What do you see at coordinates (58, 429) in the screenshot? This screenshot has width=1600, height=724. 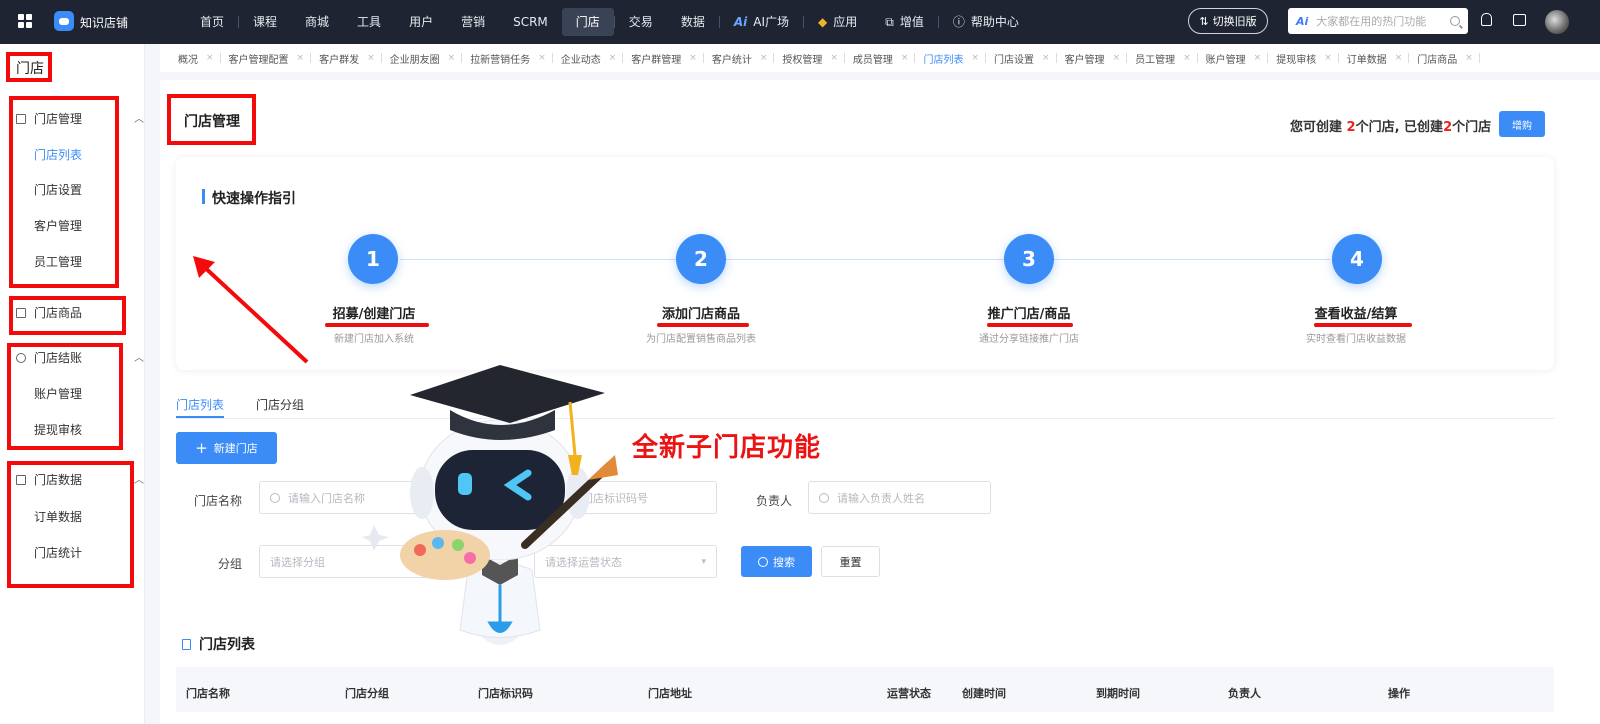 I see `sidebar-item-withdraw-review: 提现审核` at bounding box center [58, 429].